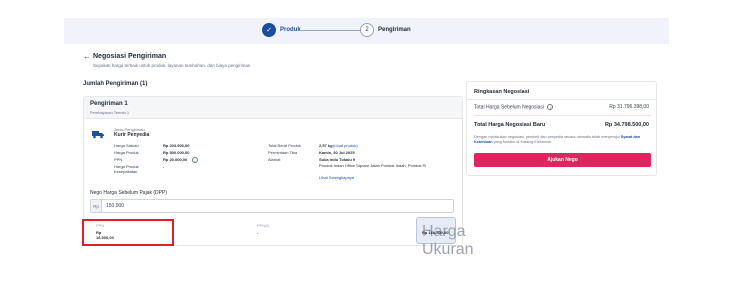 Image resolution: width=745 pixels, height=285 pixels. I want to click on terms-tail: yang berlaku di Katalog Elektronik., so click(523, 142).